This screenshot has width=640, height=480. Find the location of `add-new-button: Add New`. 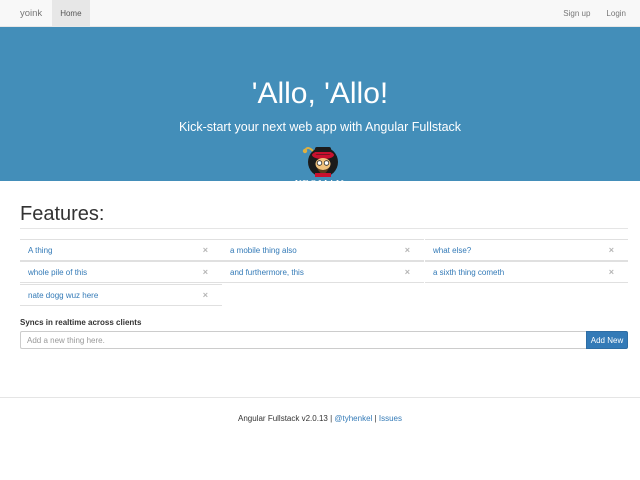

add-new-button: Add New is located at coordinates (607, 340).